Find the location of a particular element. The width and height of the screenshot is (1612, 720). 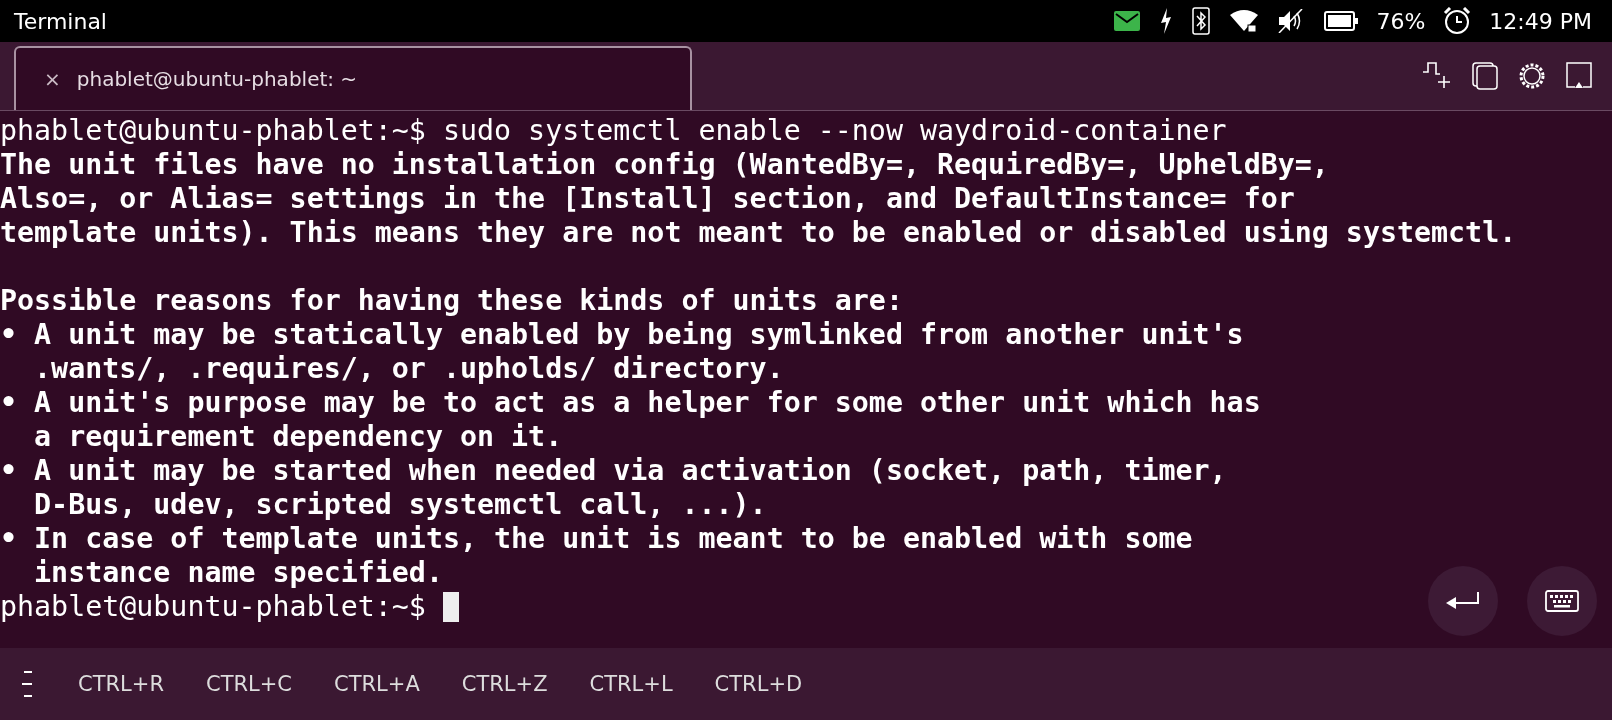

output-line: • A unit may be statically enabled by being symlinked from another unit's is located at coordinates (622, 335).